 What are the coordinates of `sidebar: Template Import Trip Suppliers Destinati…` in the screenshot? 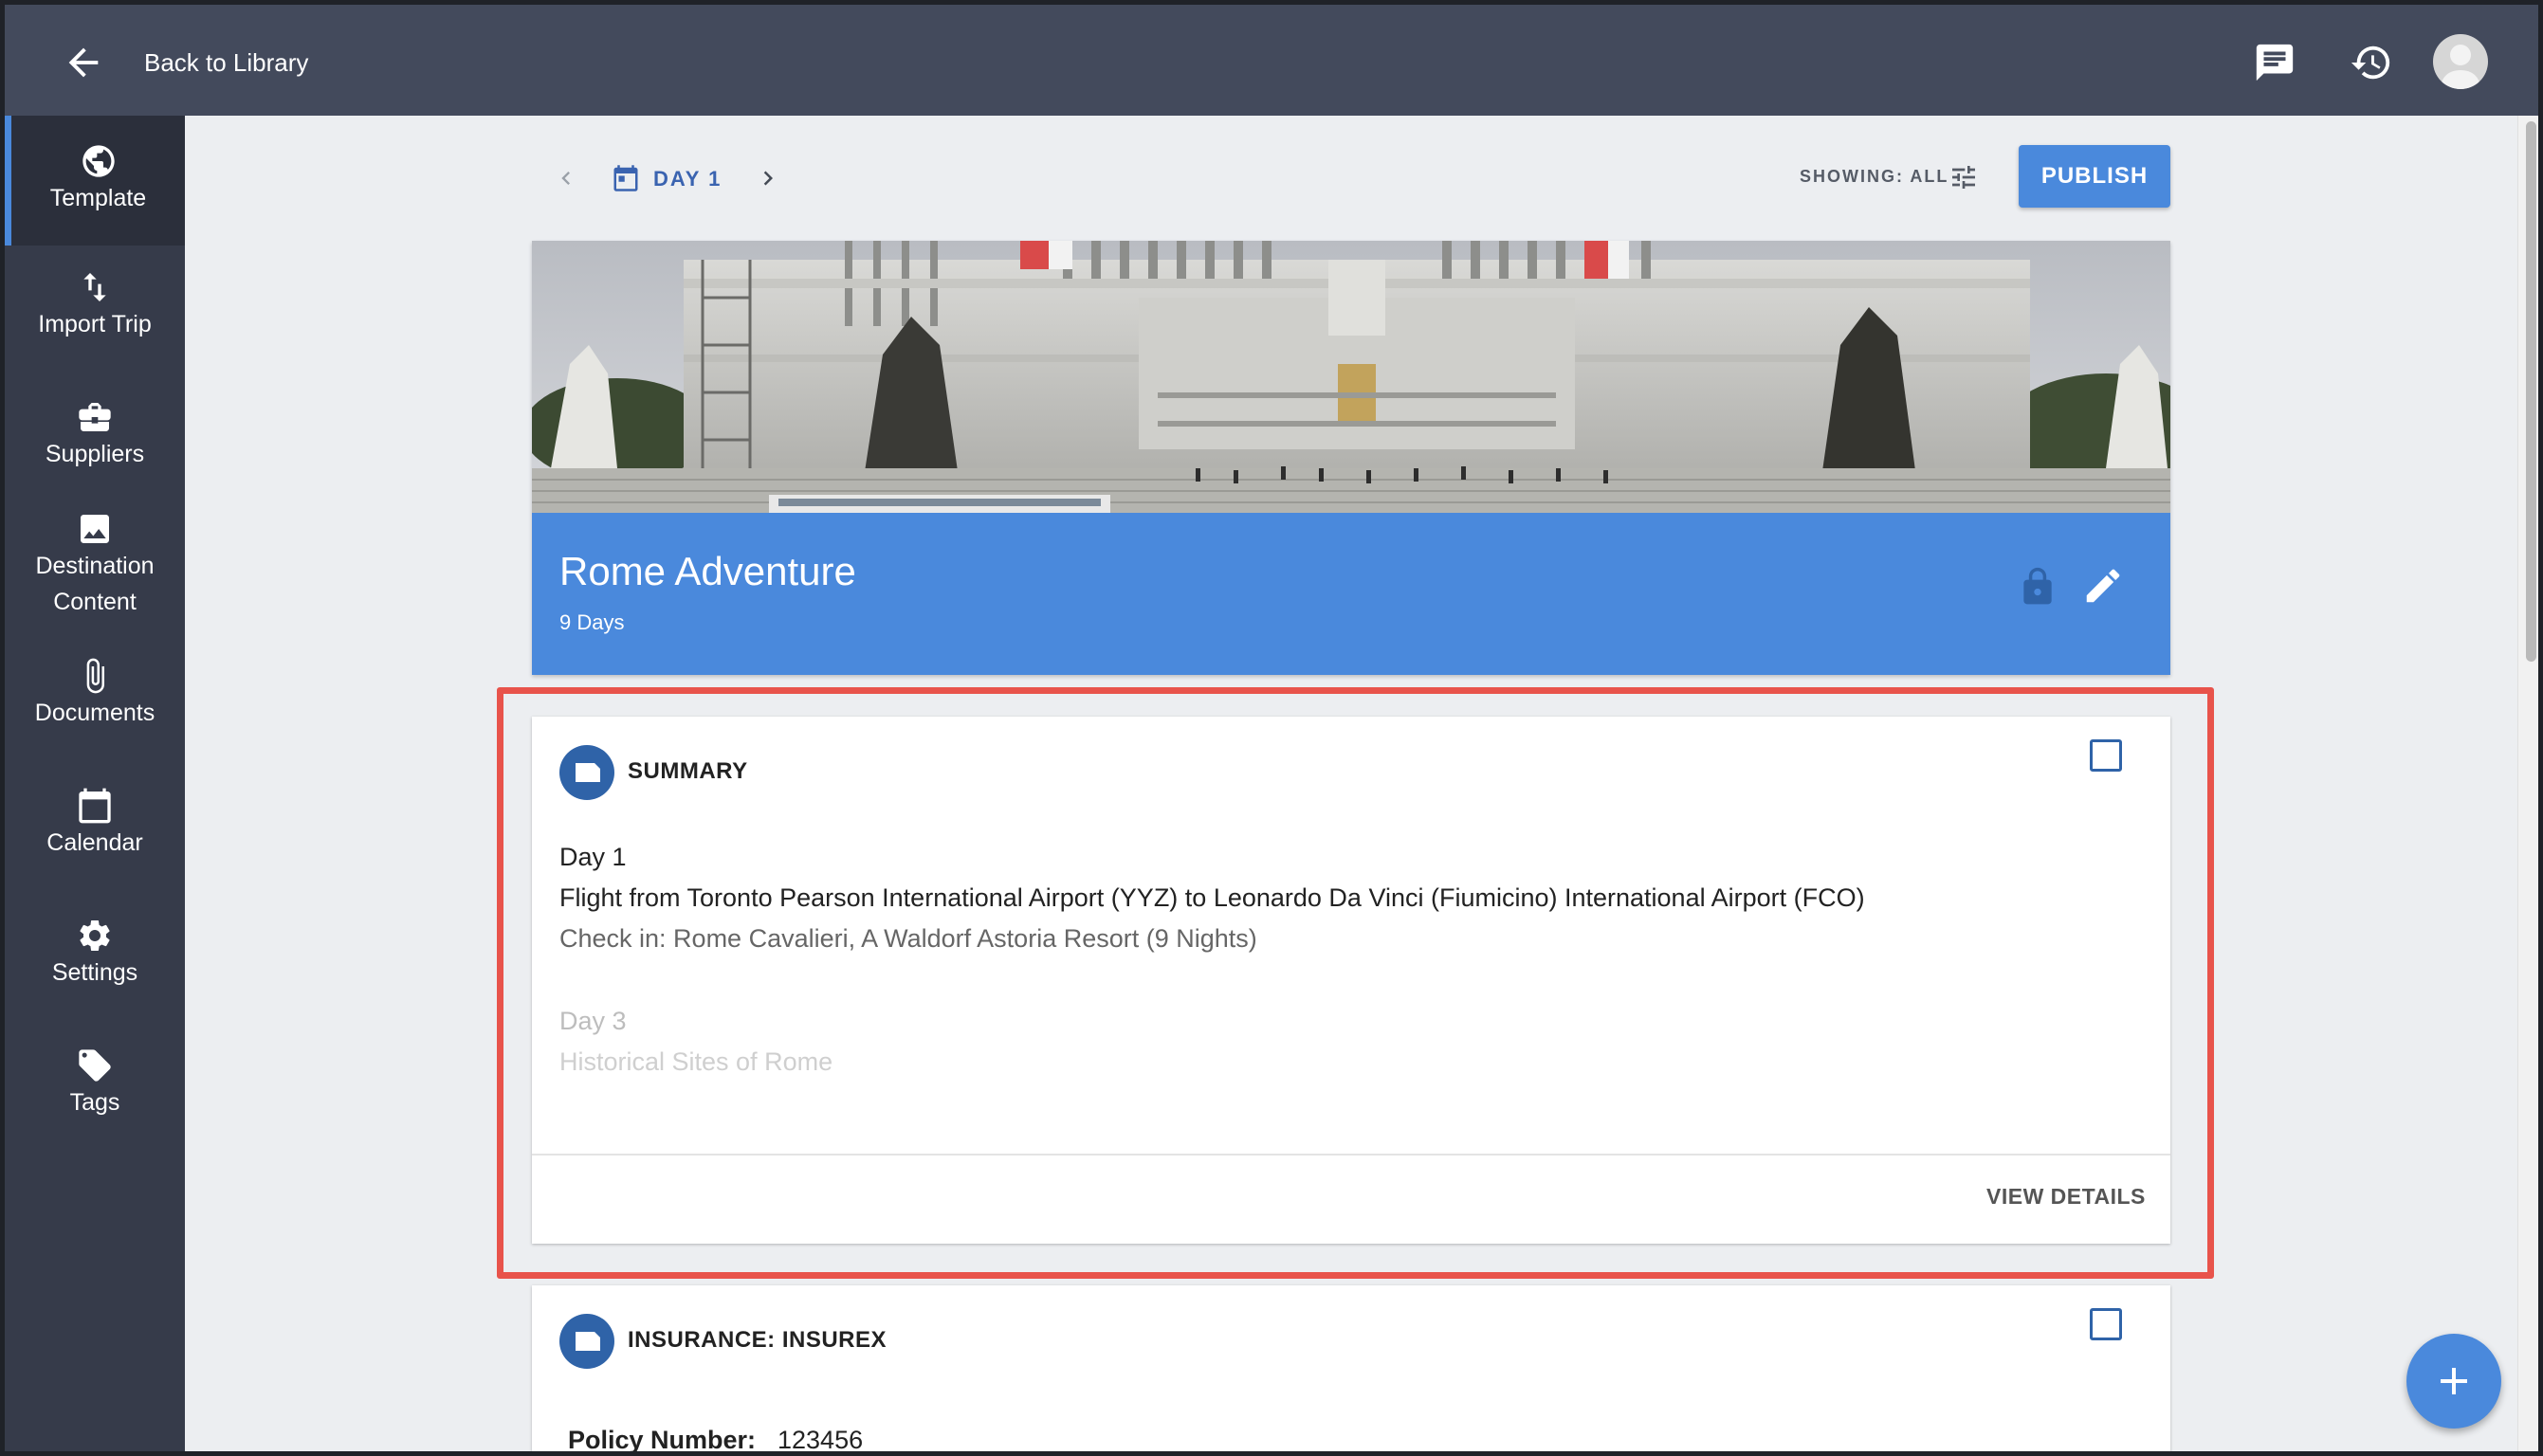 It's located at (95, 783).